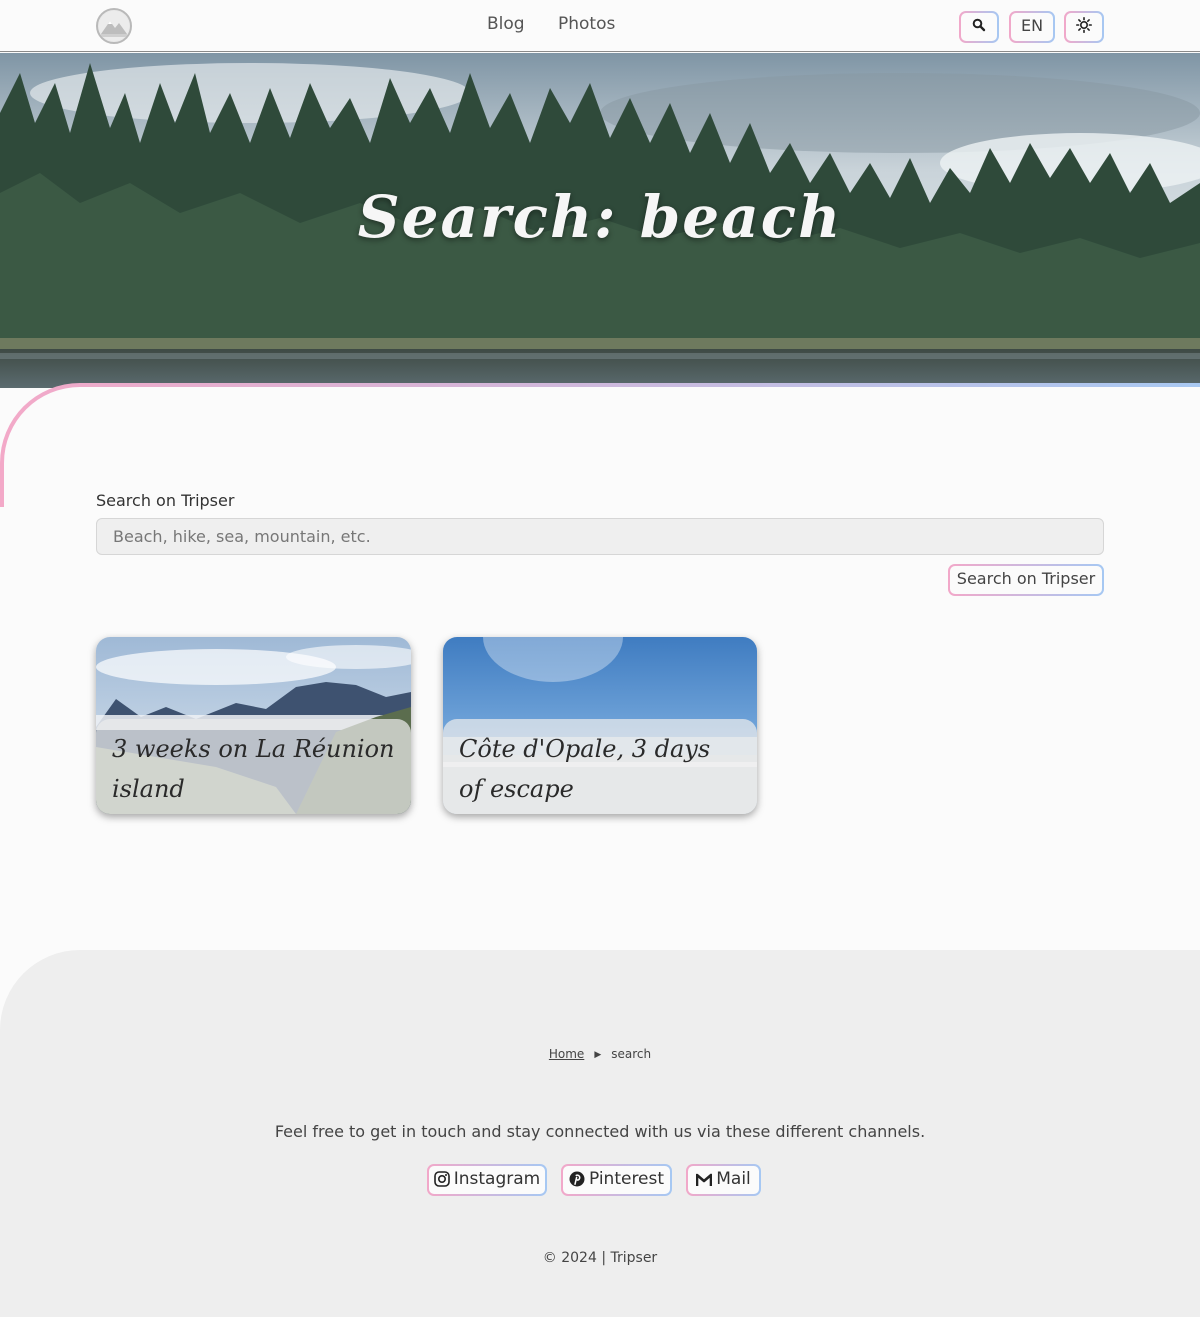 This screenshot has width=1200, height=1317. Describe the element at coordinates (1026, 580) in the screenshot. I see `search-submit-button: Search on Tripser` at that location.